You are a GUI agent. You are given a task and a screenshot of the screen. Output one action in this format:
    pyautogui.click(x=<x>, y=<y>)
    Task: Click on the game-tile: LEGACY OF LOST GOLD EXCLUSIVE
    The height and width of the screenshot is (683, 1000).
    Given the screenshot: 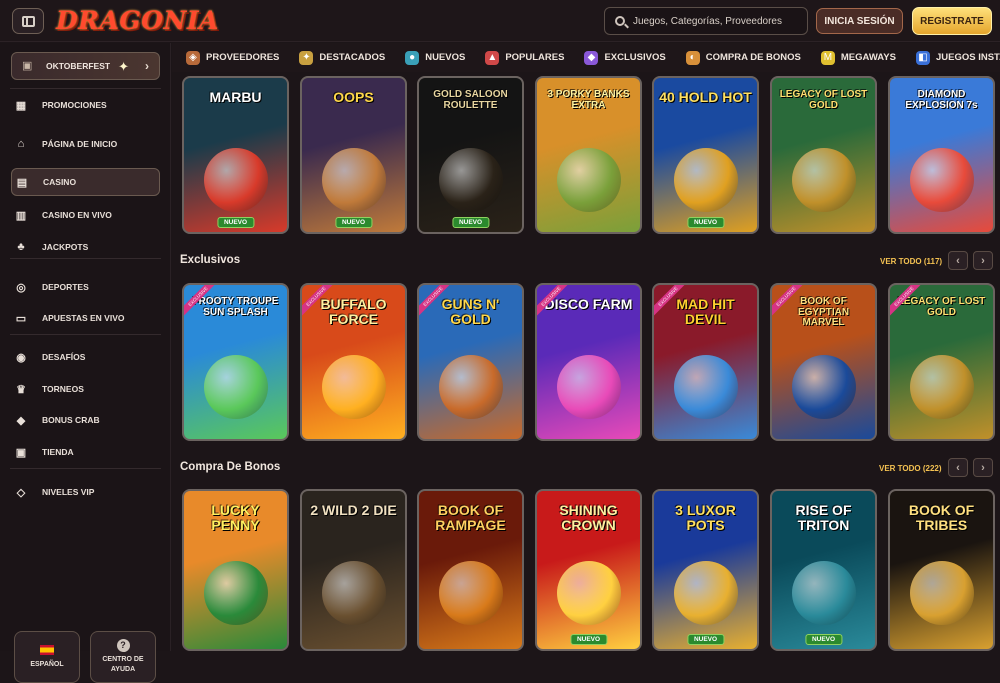 What is the action you would take?
    pyautogui.click(x=941, y=362)
    